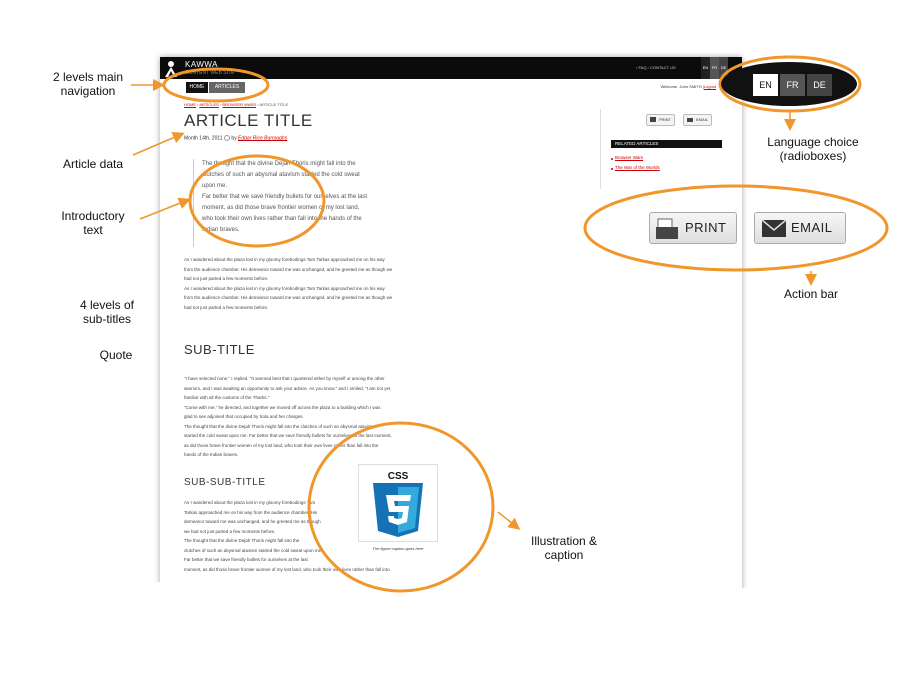  What do you see at coordinates (165, 208) in the screenshot?
I see `intro-arrow` at bounding box center [165, 208].